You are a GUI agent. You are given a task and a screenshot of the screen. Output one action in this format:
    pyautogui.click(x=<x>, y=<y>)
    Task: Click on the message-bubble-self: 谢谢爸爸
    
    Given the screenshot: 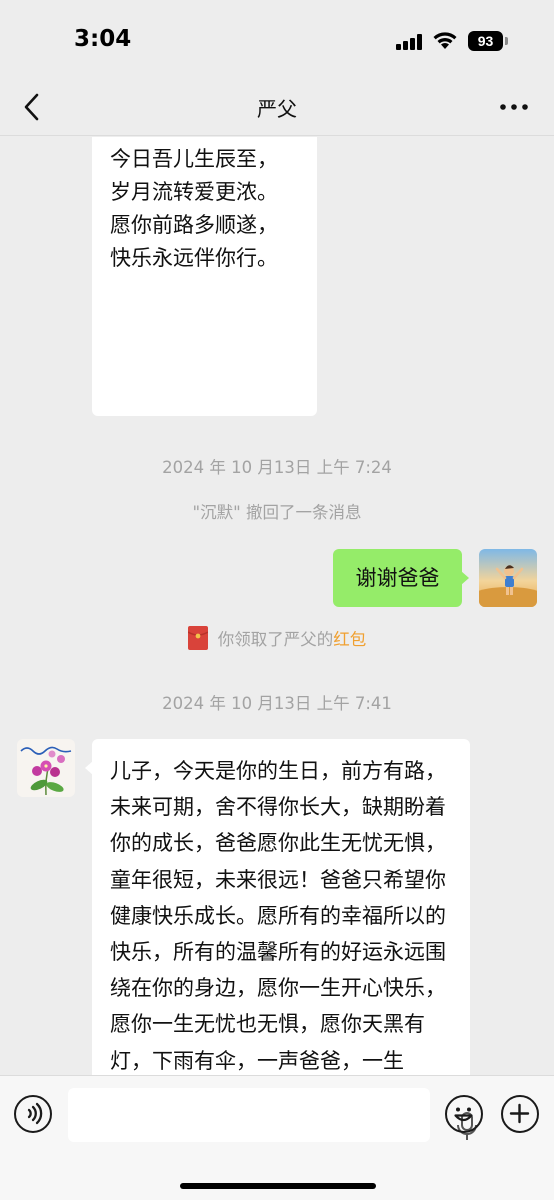 What is the action you would take?
    pyautogui.click(x=401, y=578)
    